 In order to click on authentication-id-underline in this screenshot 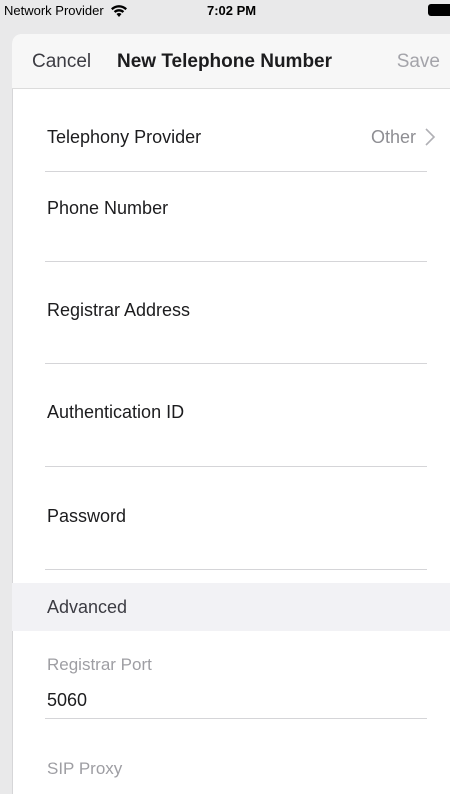, I will do `click(236, 466)`.